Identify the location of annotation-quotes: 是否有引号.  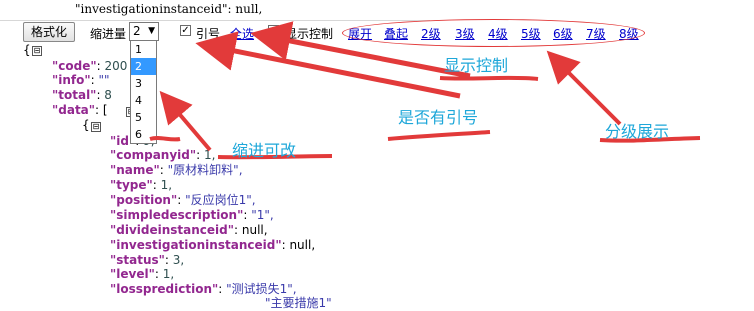
(438, 117).